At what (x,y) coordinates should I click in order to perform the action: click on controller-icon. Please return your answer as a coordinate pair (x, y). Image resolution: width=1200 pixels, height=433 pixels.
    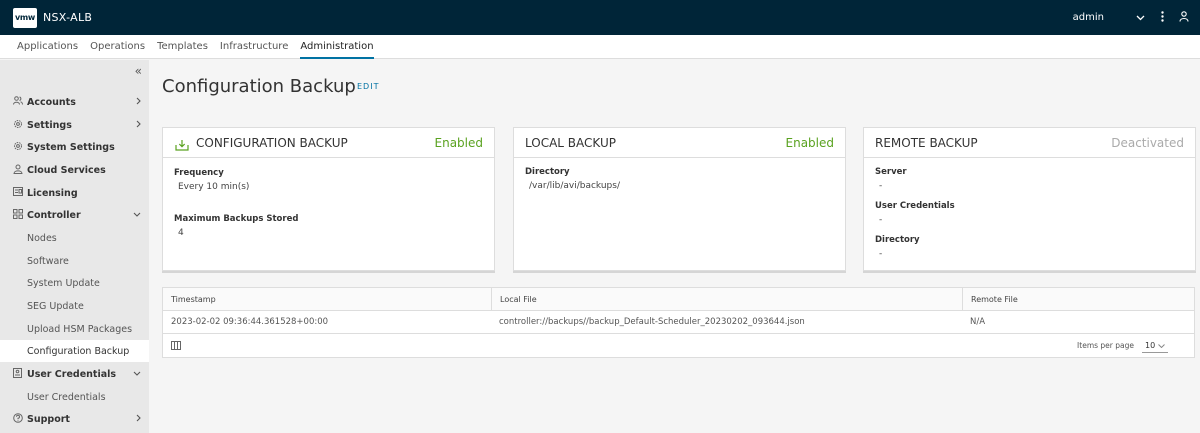
    Looking at the image, I should click on (18, 215).